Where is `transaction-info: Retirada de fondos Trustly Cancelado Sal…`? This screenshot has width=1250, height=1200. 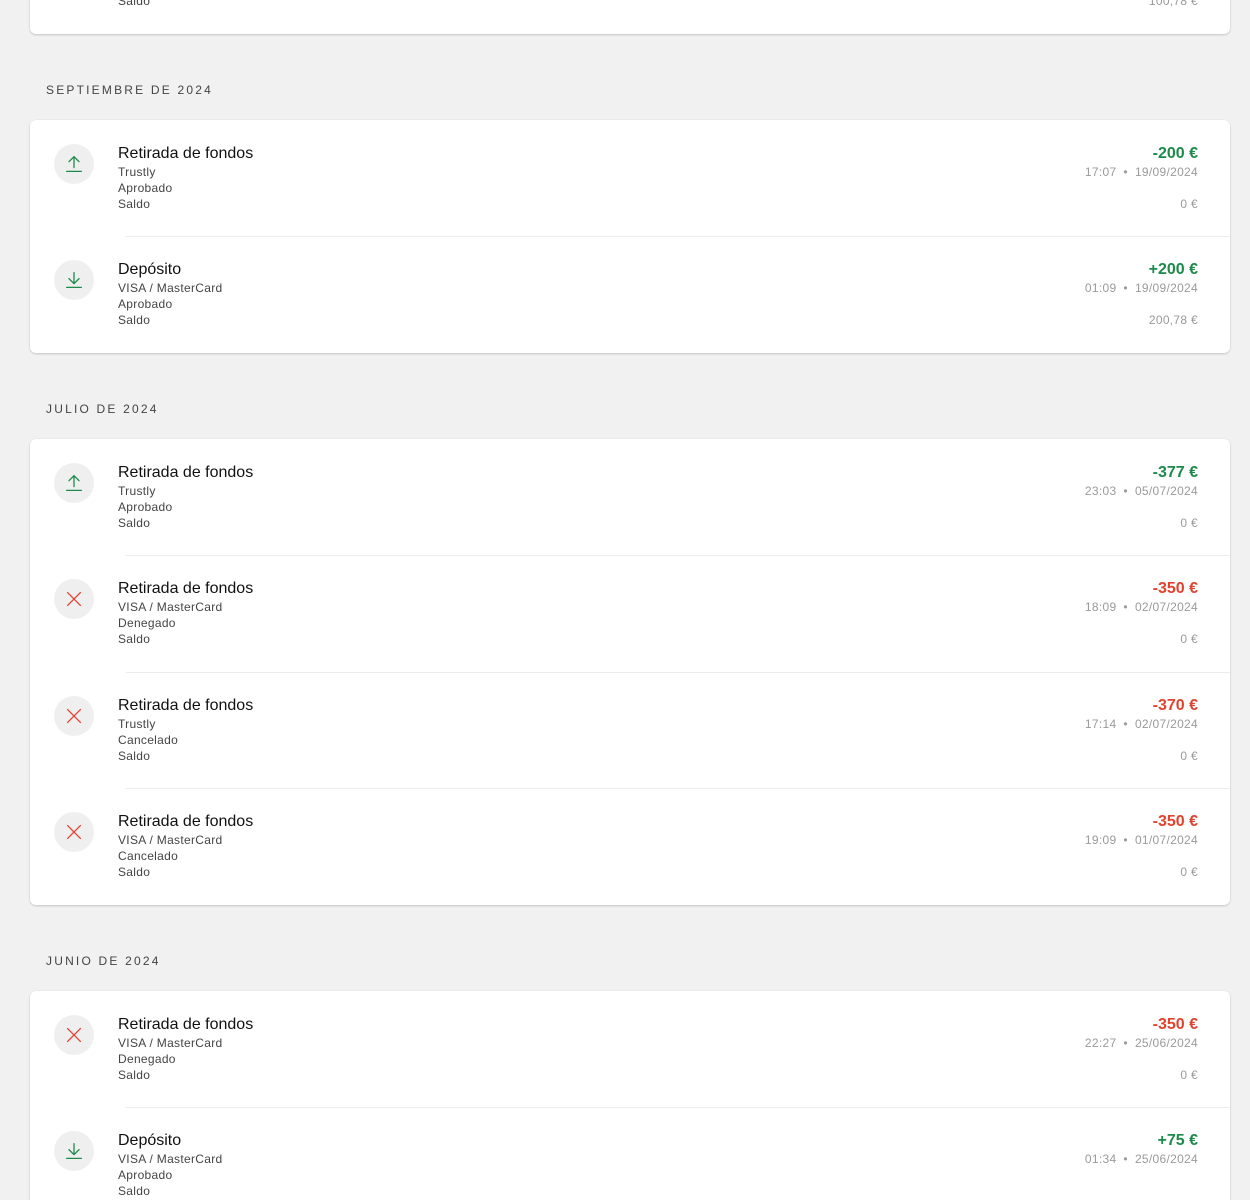
transaction-info: Retirada de fondos Trustly Cancelado Sal… is located at coordinates (185, 730).